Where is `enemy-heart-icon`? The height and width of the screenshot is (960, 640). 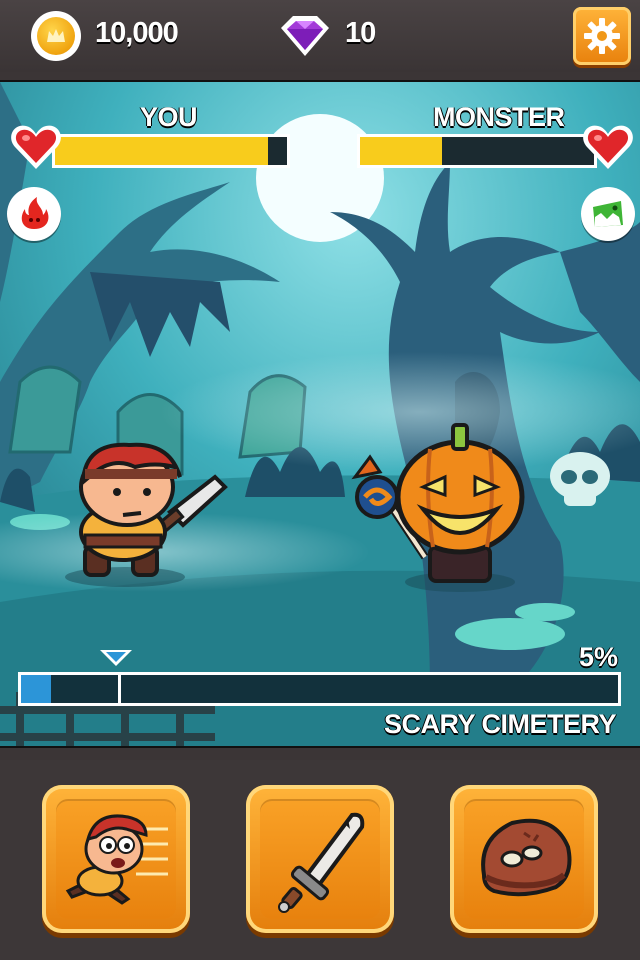
enemy-heart-icon is located at coordinates (608, 147).